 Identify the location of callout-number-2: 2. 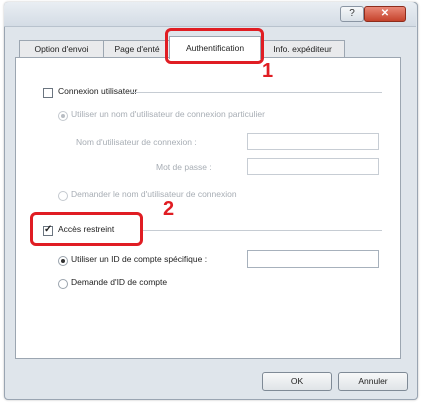
(169, 209).